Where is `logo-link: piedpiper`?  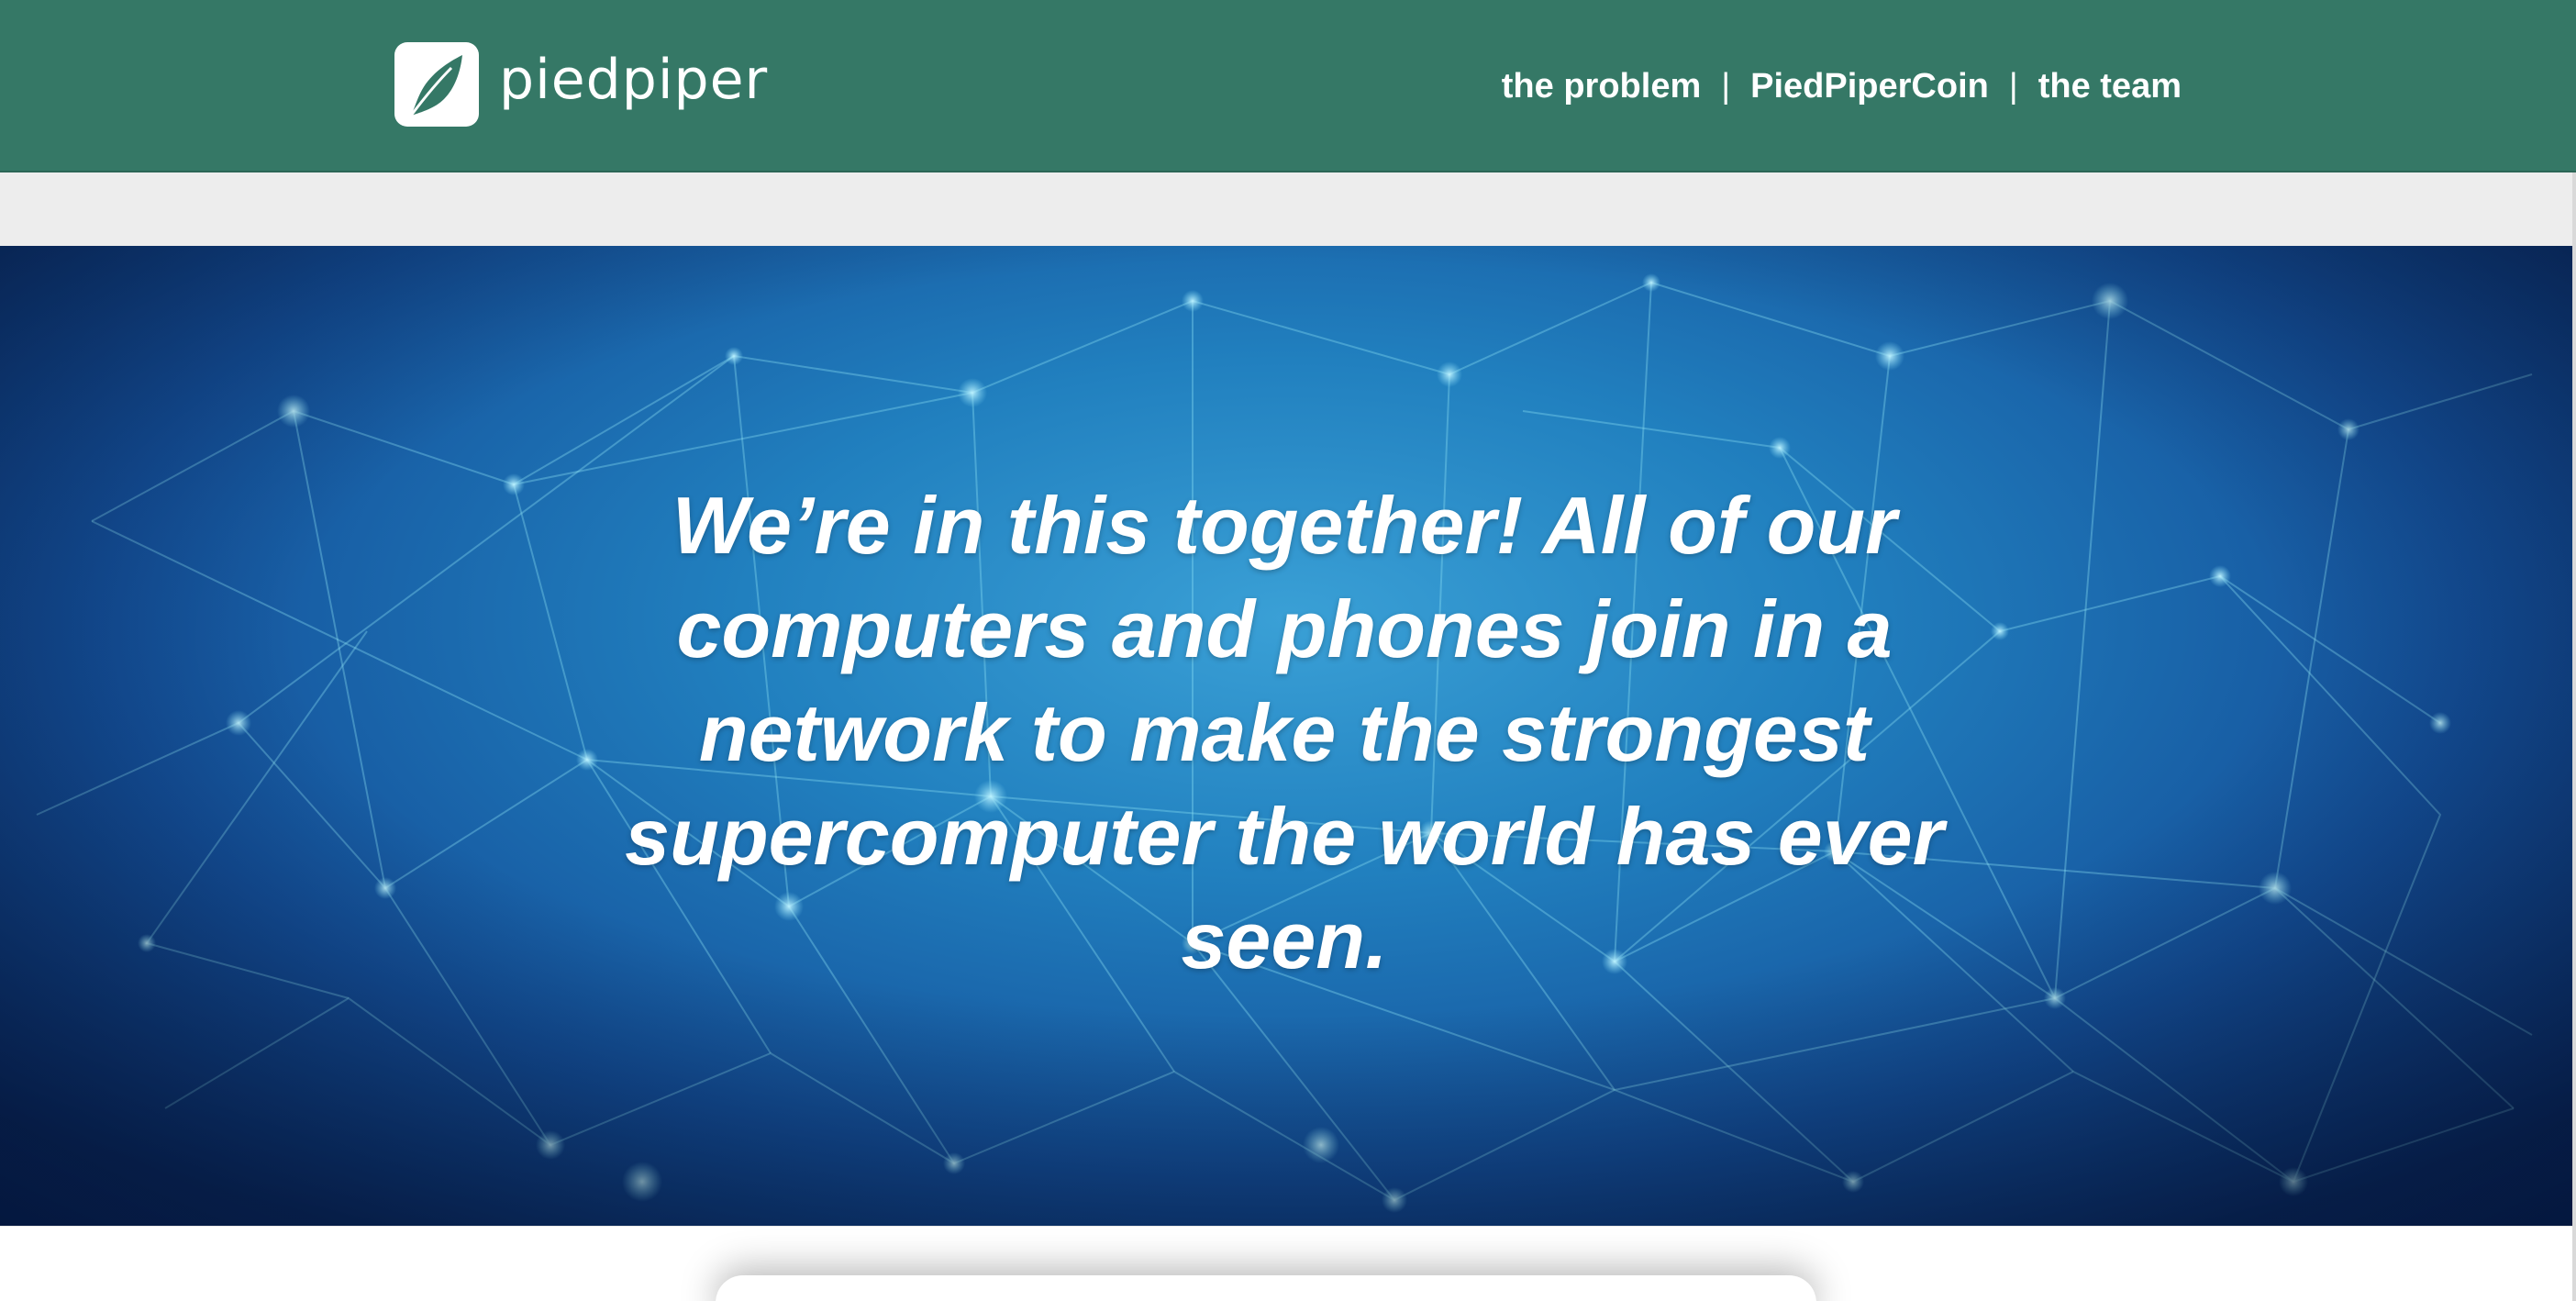 logo-link: piedpiper is located at coordinates (581, 84).